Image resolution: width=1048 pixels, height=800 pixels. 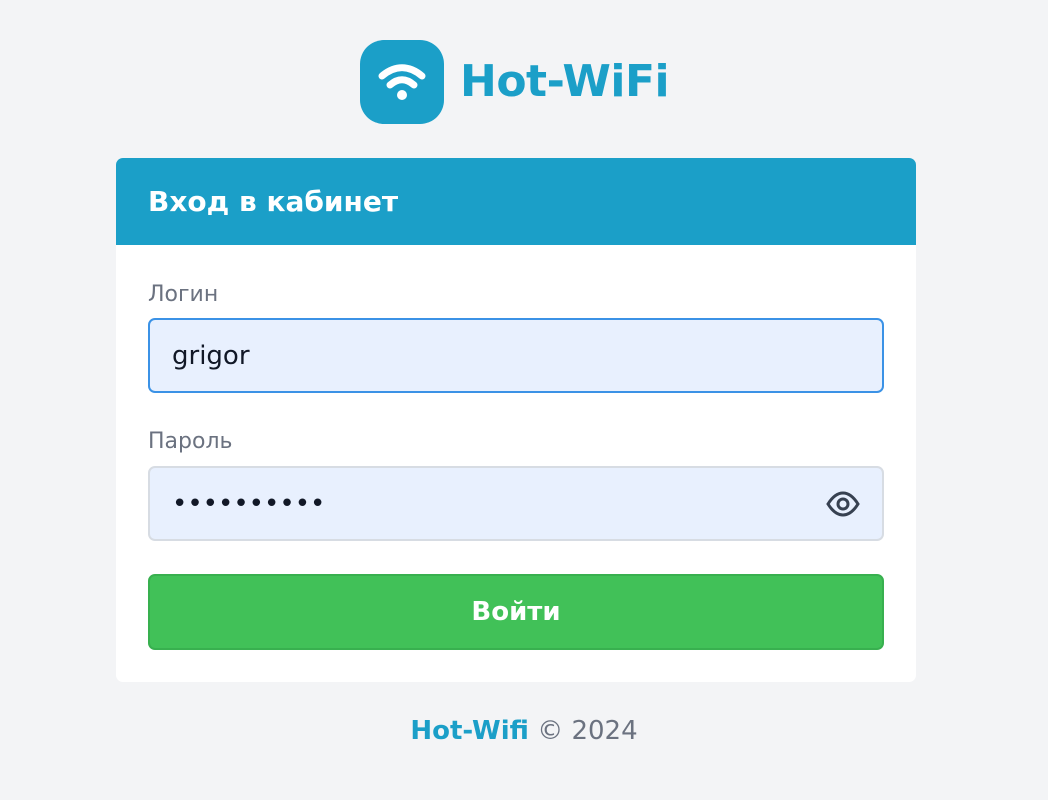 What do you see at coordinates (587, 731) in the screenshot?
I see `footer-copyright: © 2024` at bounding box center [587, 731].